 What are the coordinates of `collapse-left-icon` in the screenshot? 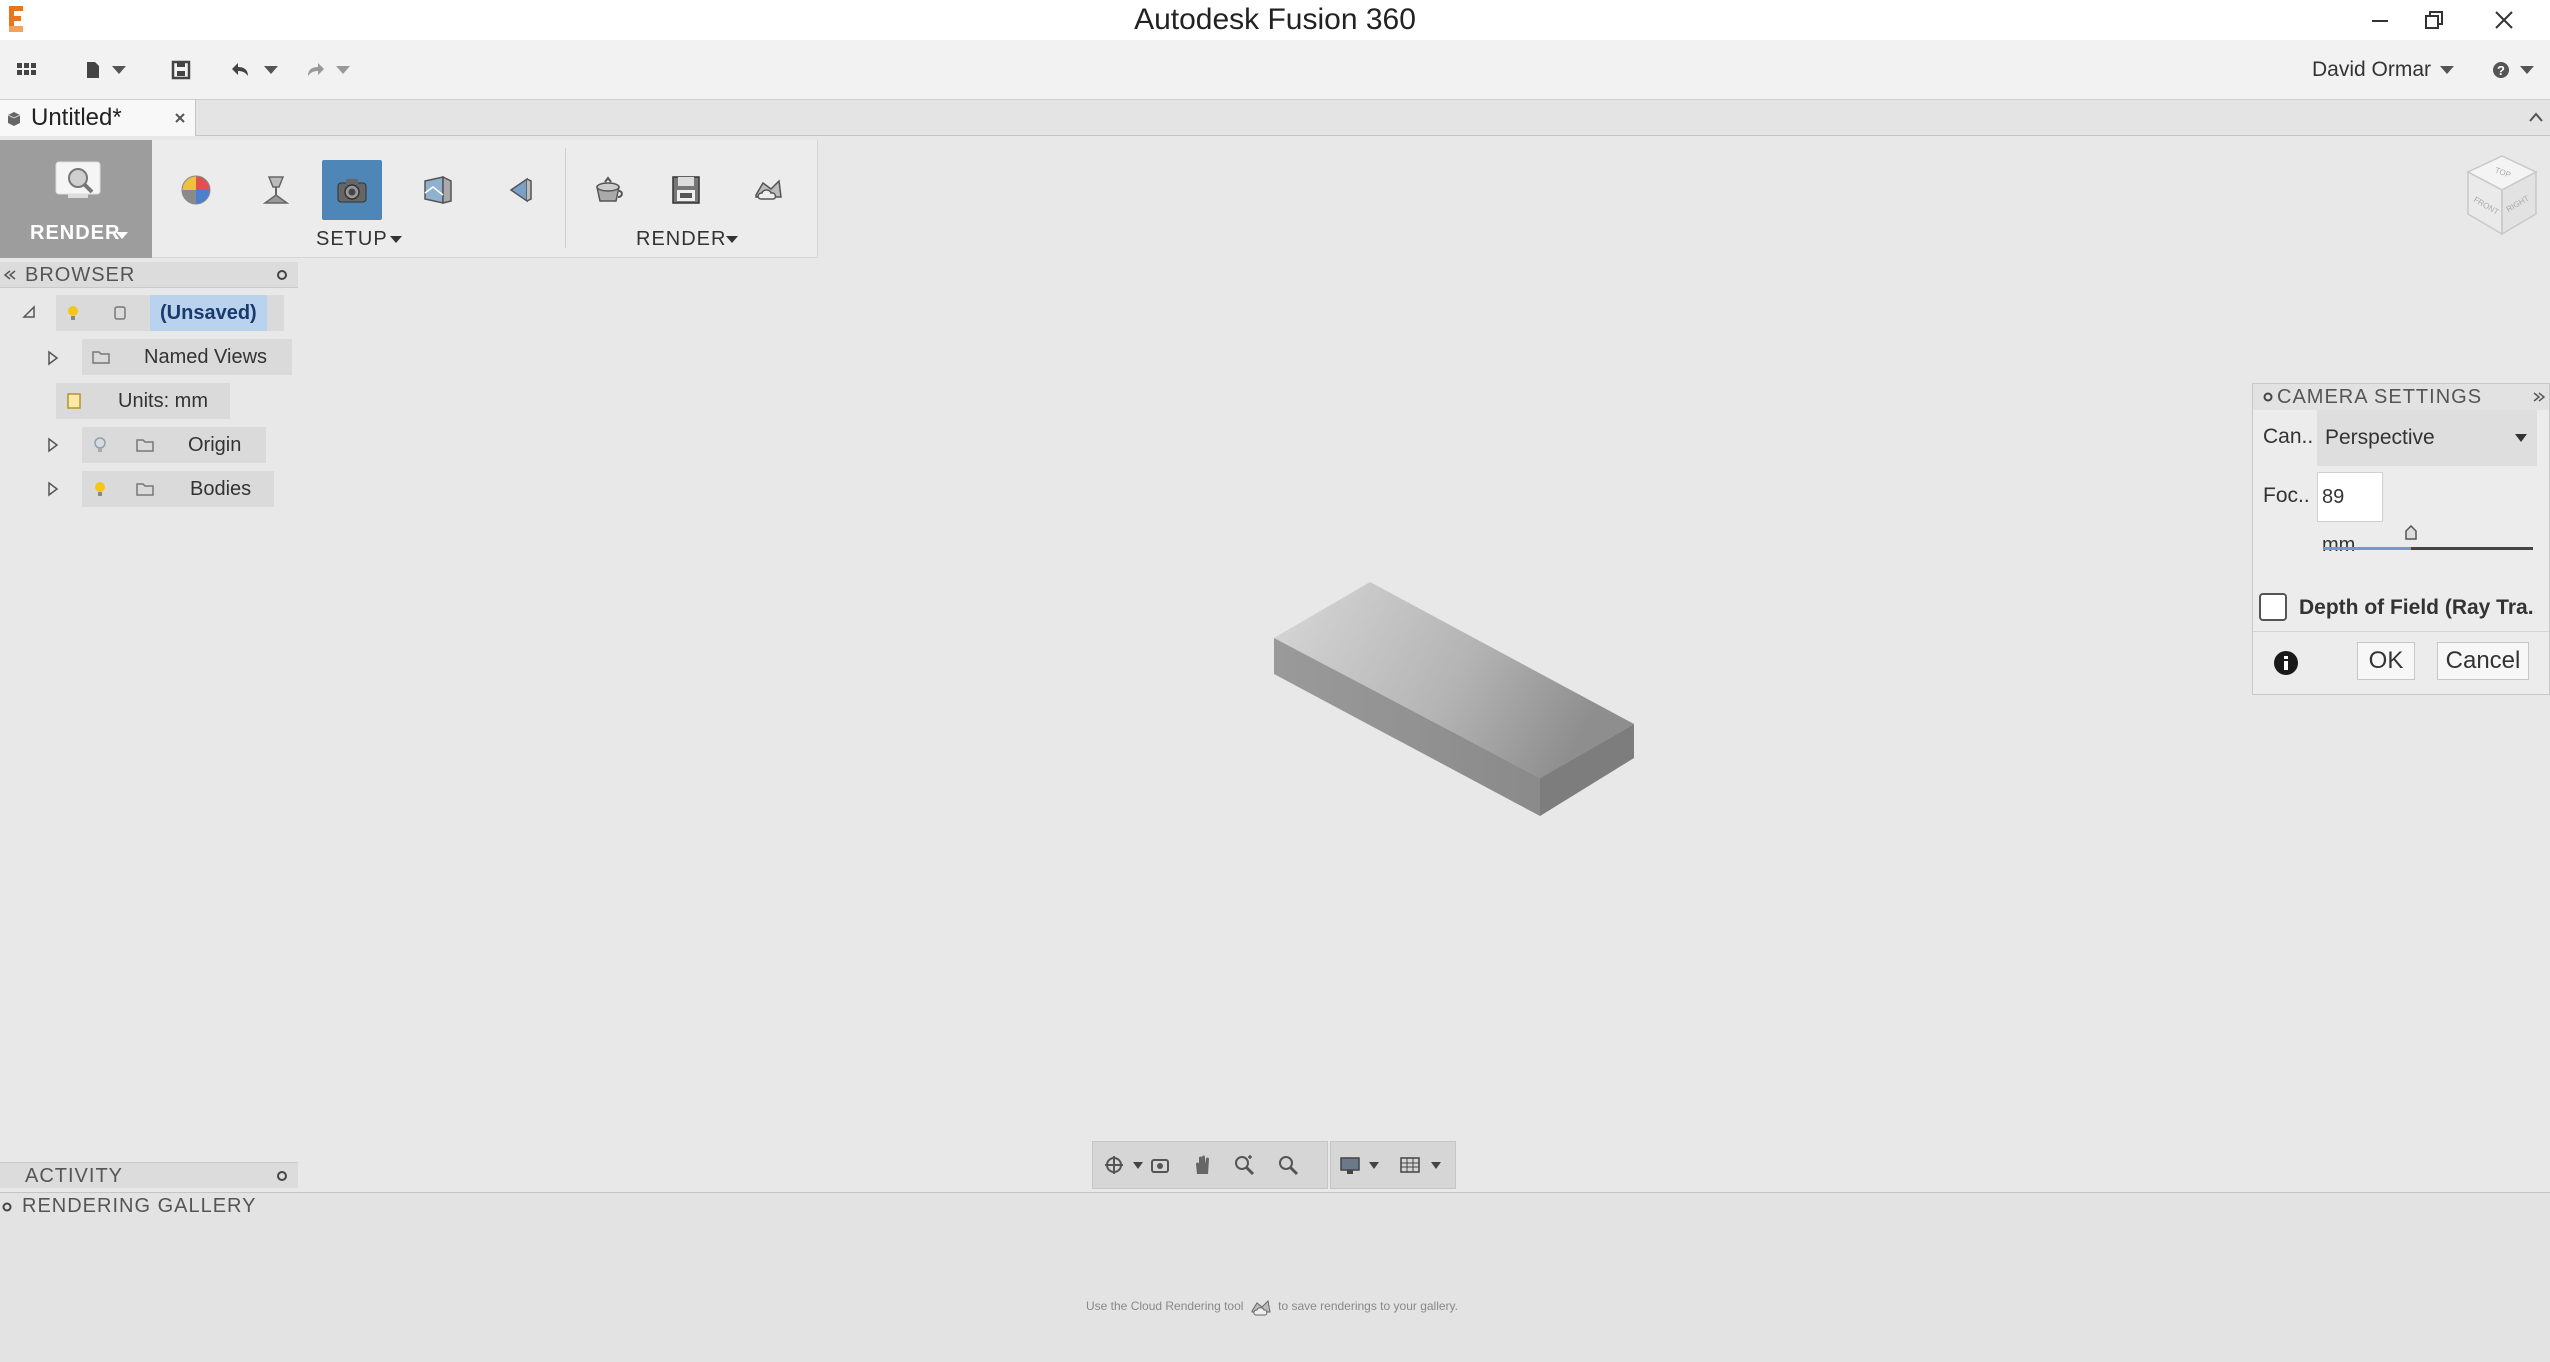 It's located at (10, 275).